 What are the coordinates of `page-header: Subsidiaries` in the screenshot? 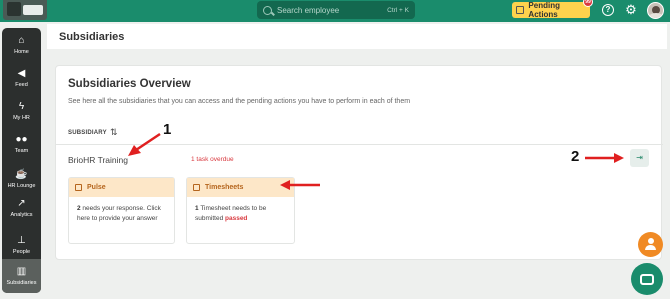 It's located at (357, 36).